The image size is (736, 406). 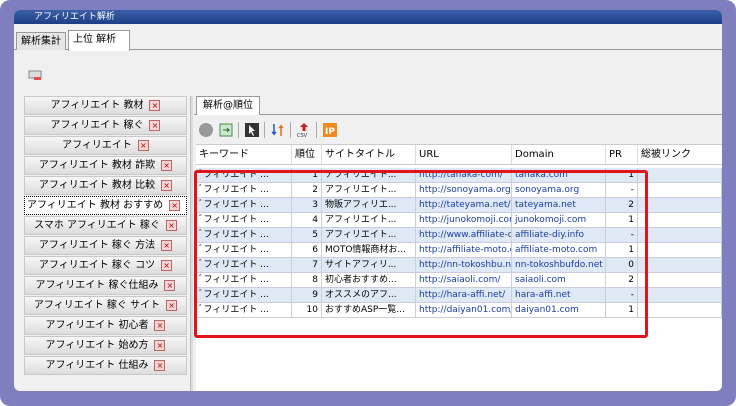 I want to click on tab-top-analysis: 上位 解析, so click(x=99, y=40).